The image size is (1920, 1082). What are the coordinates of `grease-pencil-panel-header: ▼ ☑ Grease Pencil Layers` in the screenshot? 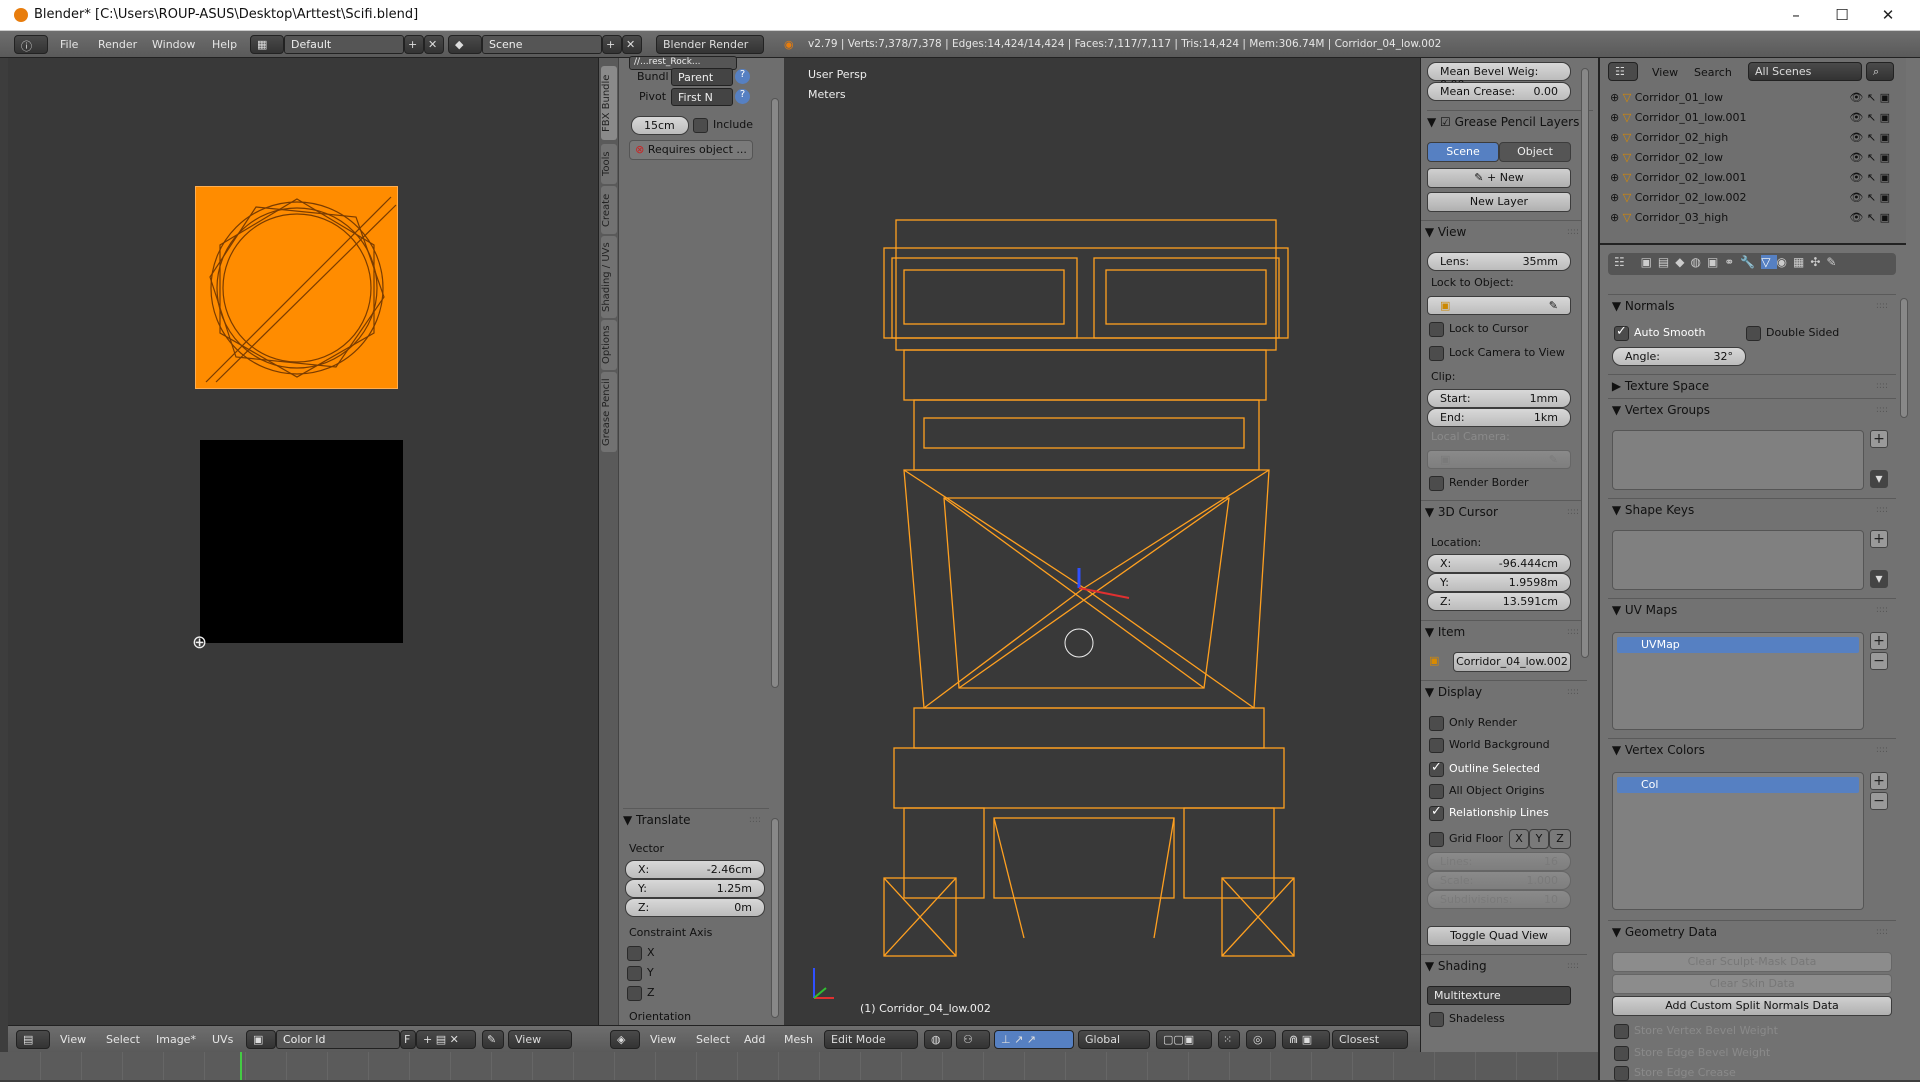 It's located at (1510, 121).